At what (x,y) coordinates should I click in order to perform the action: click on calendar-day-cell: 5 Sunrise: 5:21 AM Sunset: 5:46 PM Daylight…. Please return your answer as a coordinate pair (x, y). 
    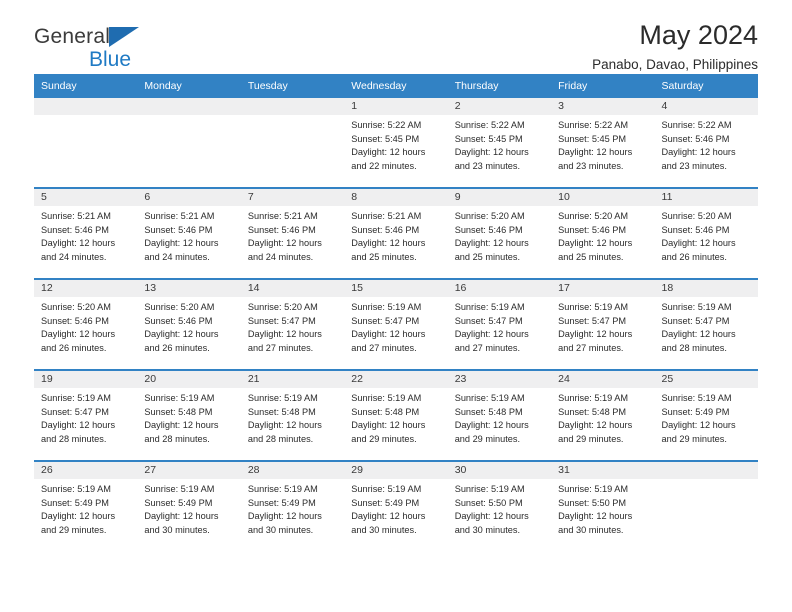
    Looking at the image, I should click on (86, 233).